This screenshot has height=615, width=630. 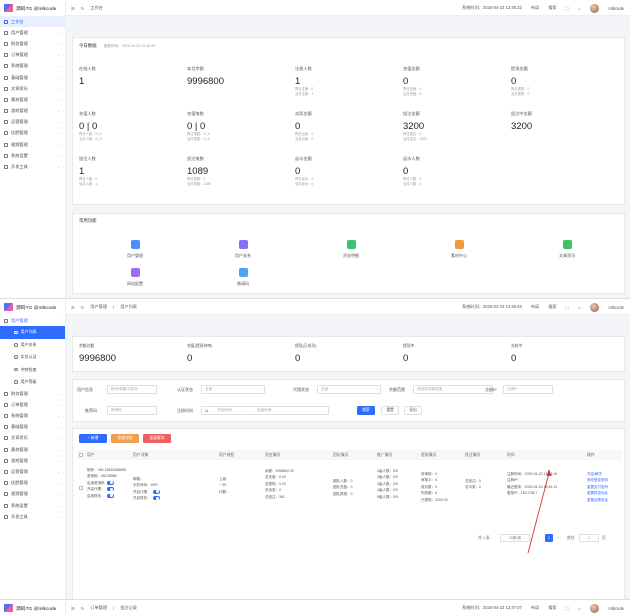 I want to click on sidebar-item: 系统管理 ⌄, so click(x=32, y=66).